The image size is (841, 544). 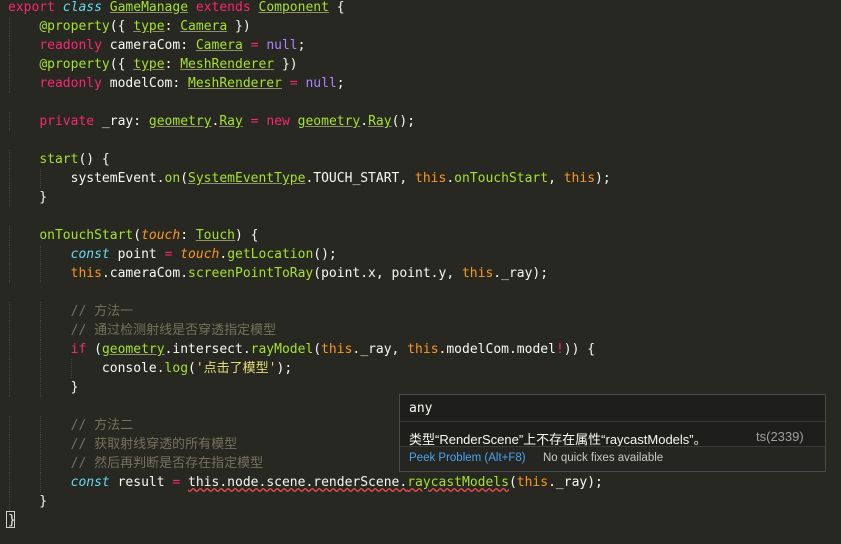 What do you see at coordinates (458, 482) in the screenshot?
I see `code-token: raycastModels` at bounding box center [458, 482].